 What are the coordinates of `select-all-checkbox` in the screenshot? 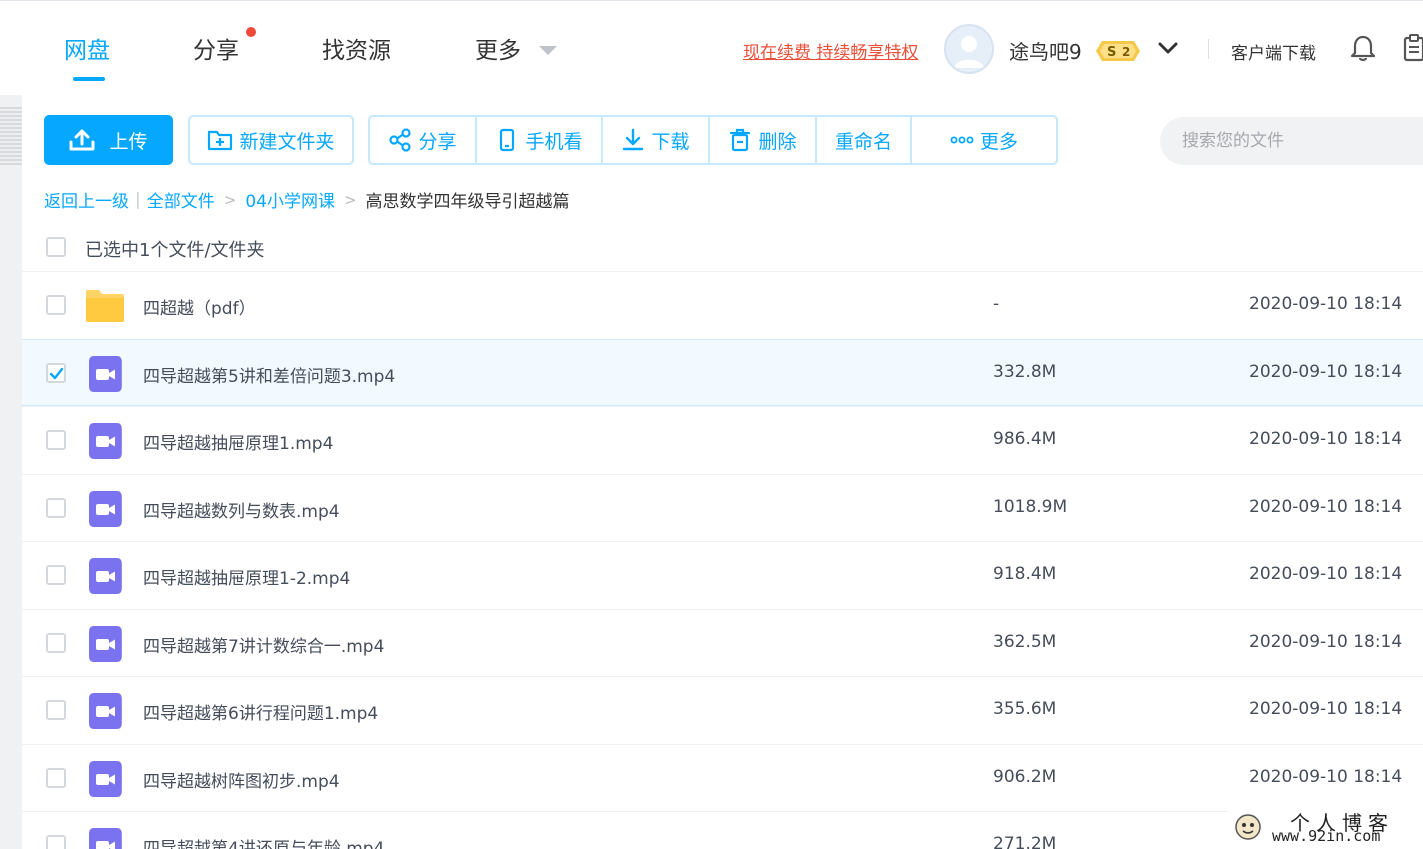 It's located at (56, 247).